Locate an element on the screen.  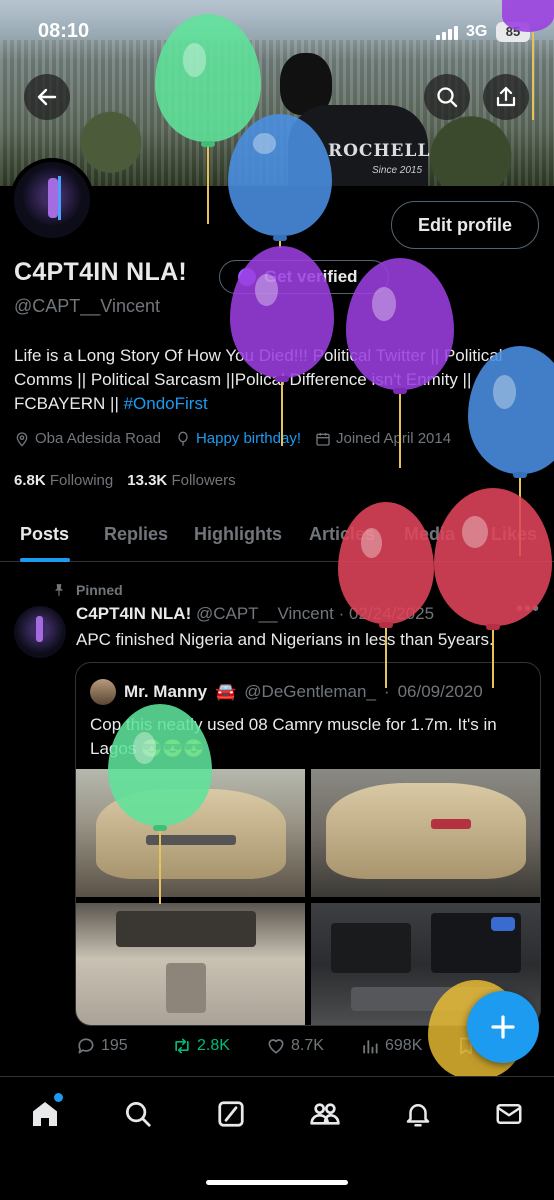
notifications-icon is located at coordinates (418, 1115).